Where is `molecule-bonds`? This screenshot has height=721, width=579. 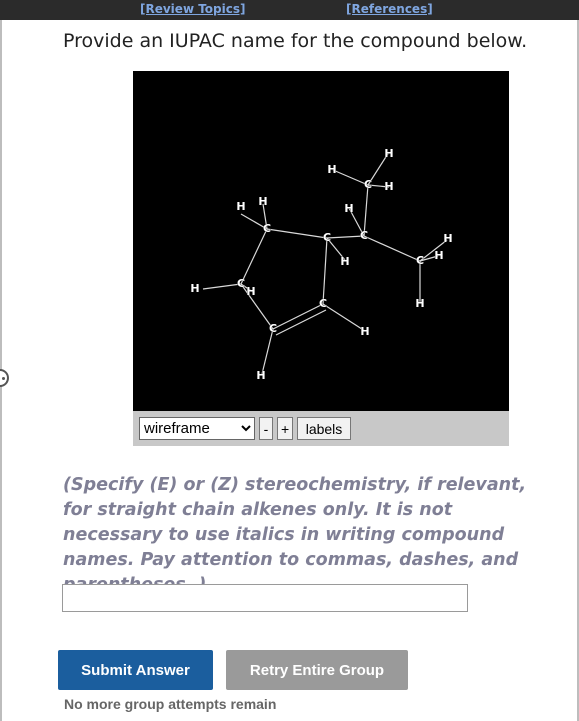
molecule-bonds is located at coordinates (325, 263).